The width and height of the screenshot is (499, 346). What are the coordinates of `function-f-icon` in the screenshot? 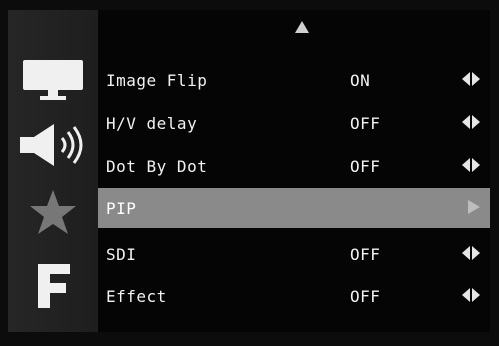 It's located at (54, 286).